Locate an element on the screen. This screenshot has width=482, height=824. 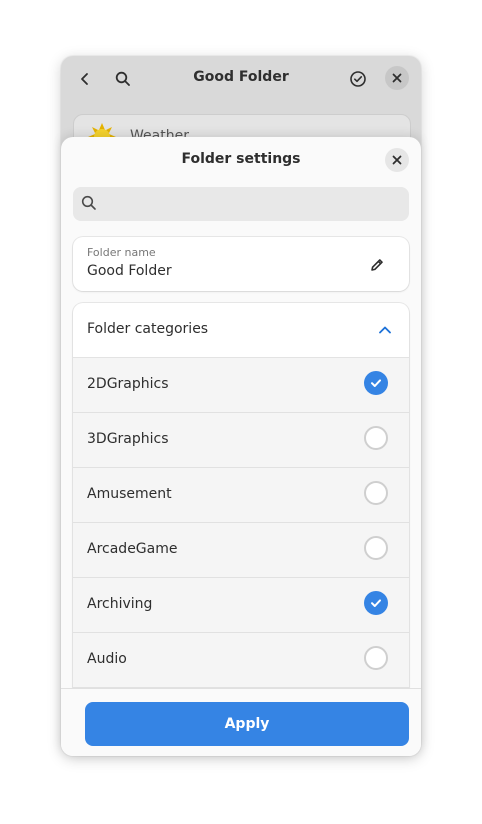
category-label: Amusement is located at coordinates (129, 494).